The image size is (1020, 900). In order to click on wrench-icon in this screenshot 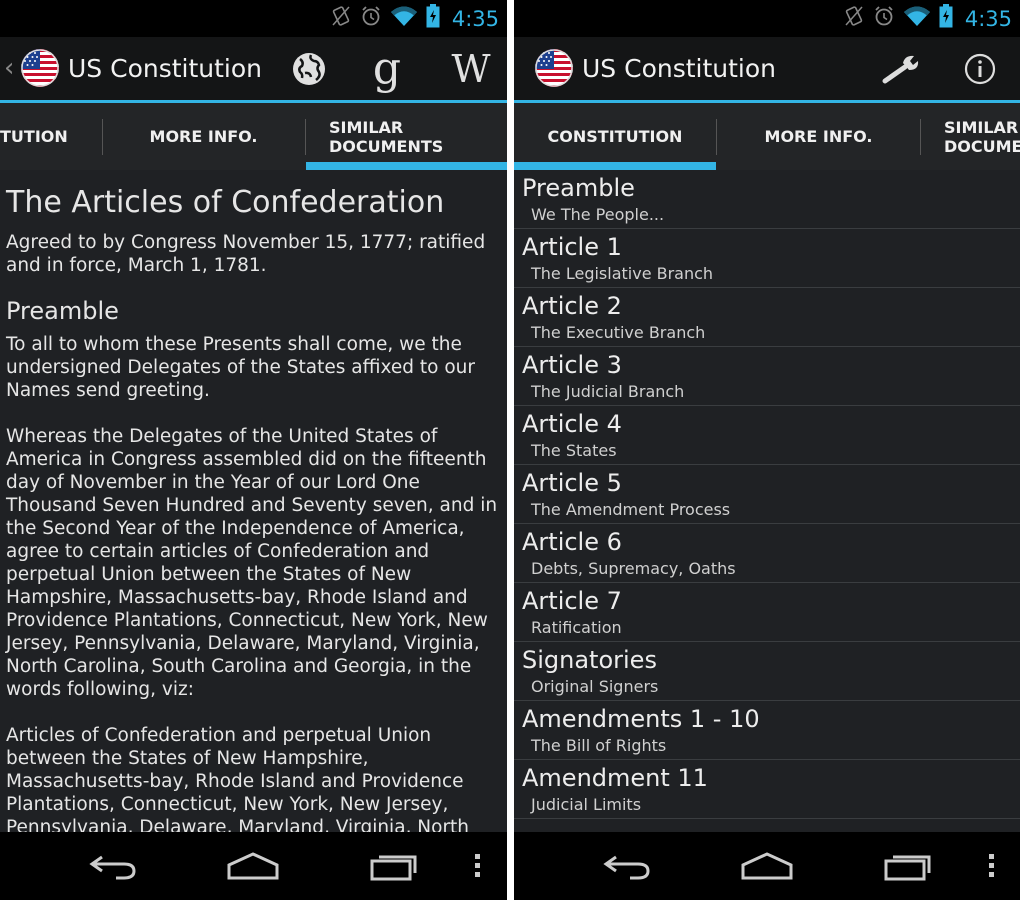, I will do `click(902, 68)`.